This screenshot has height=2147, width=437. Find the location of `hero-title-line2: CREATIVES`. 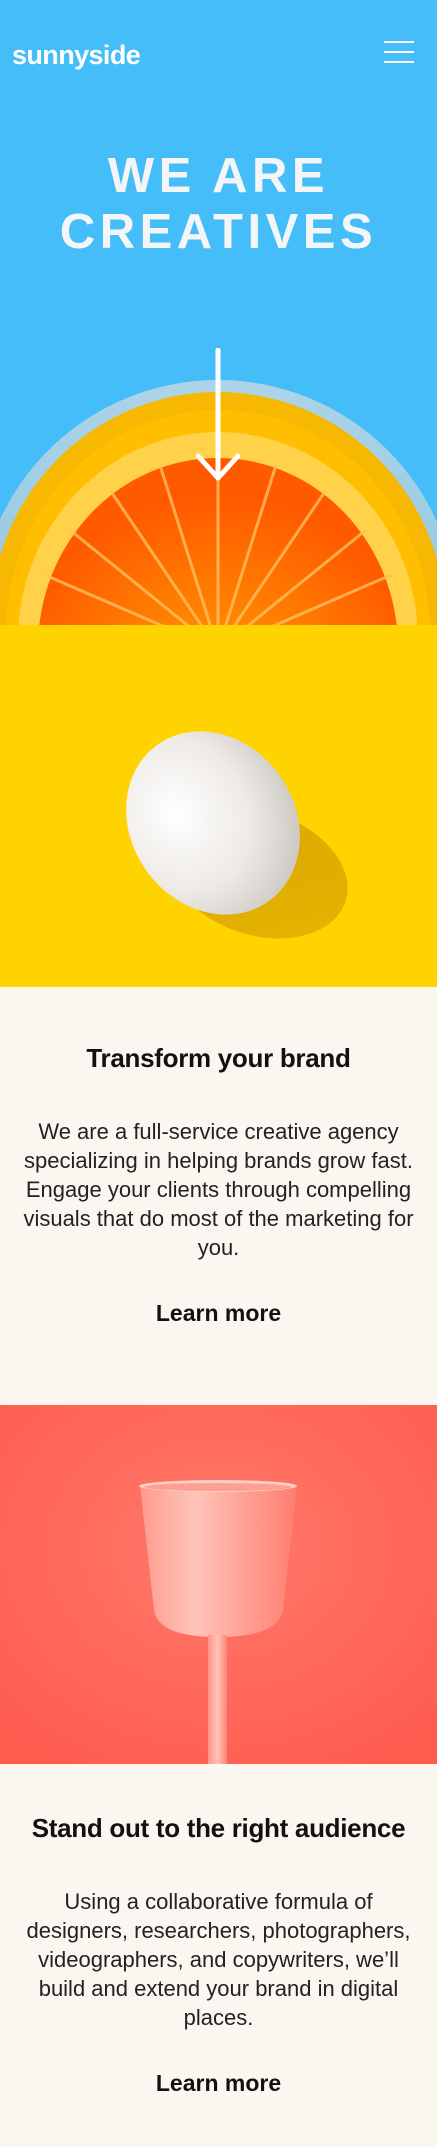

hero-title-line2: CREATIVES is located at coordinates (218, 232).